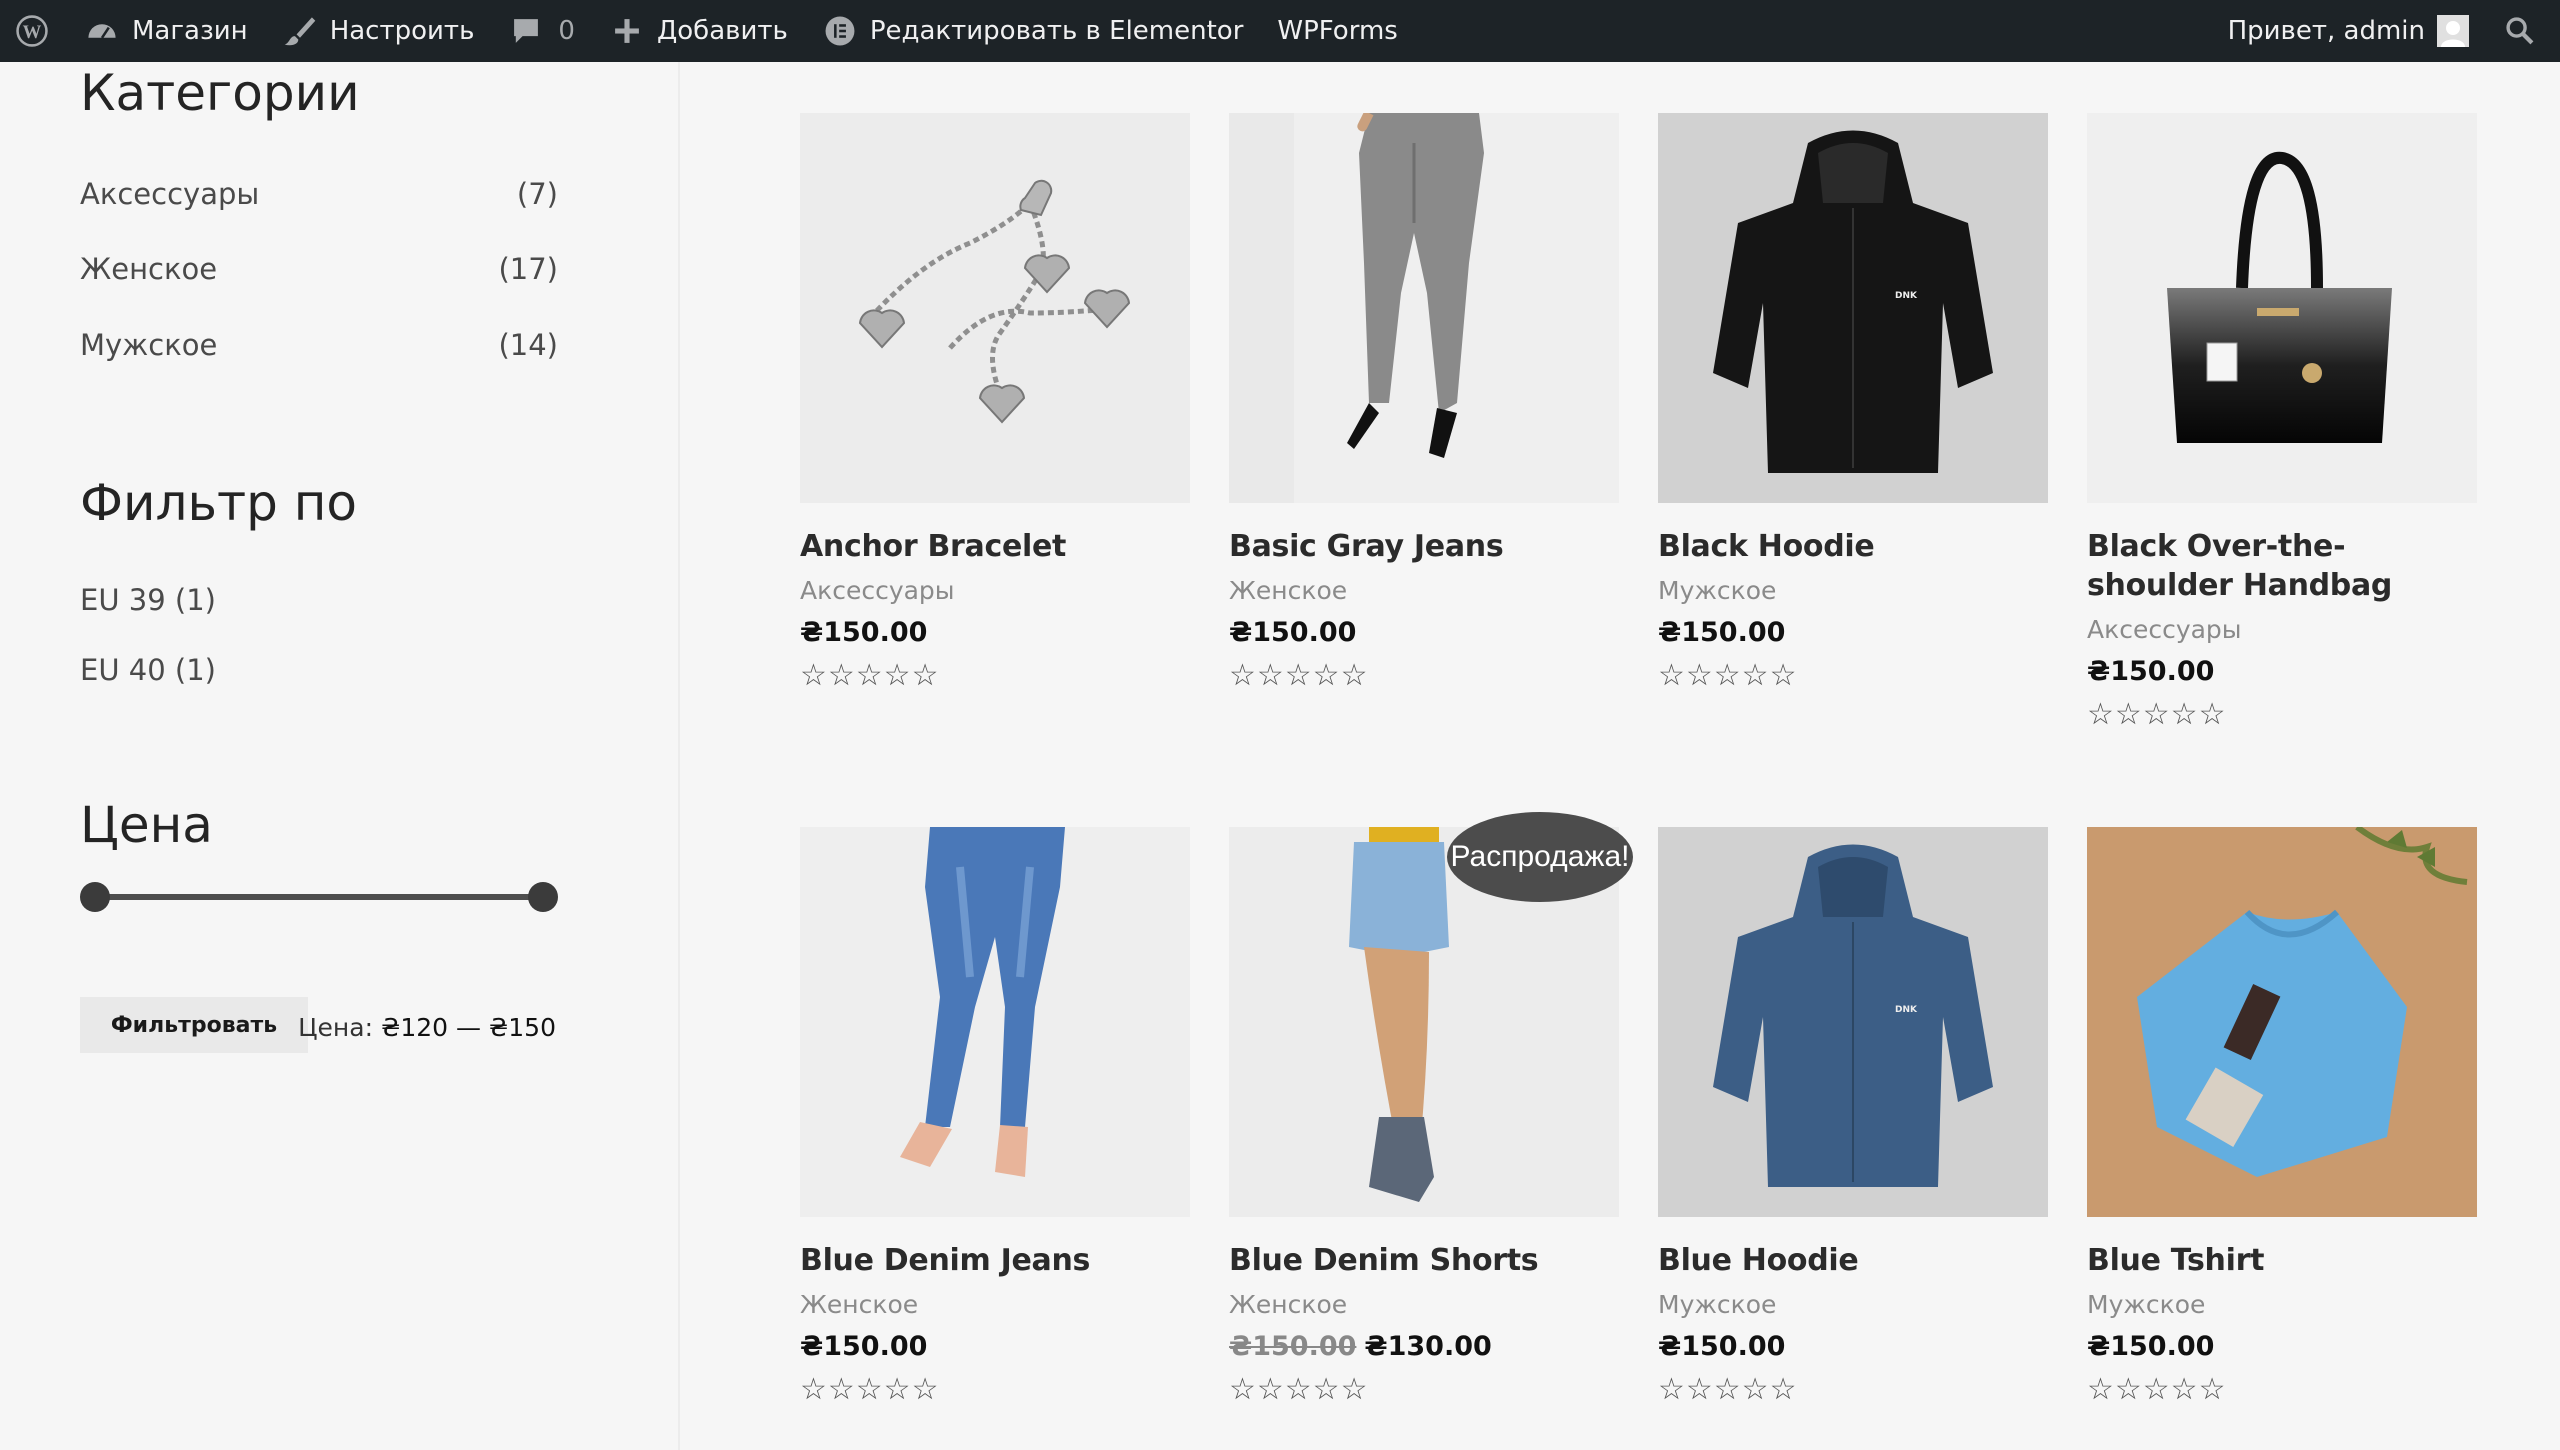 The image size is (2560, 1450). Describe the element at coordinates (194, 1025) in the screenshot. I see `filter-button: Фильтровать` at that location.